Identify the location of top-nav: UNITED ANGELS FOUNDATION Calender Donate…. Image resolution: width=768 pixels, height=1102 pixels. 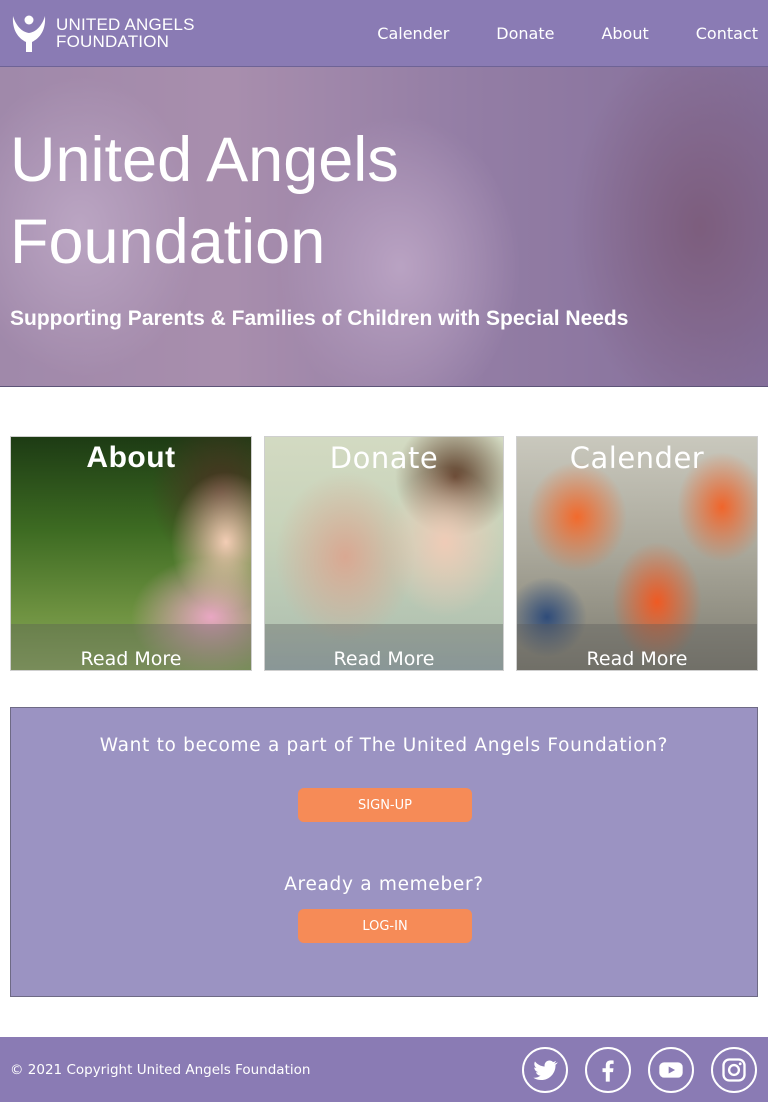
(384, 33).